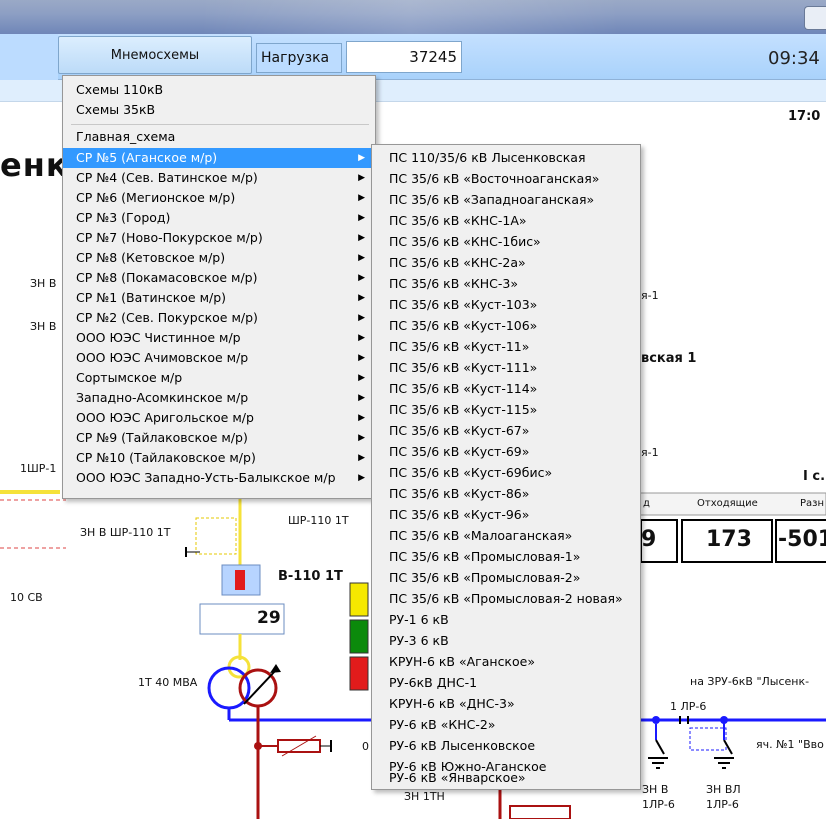 The width and height of the screenshot is (826, 819). What do you see at coordinates (359, 636) in the screenshot?
I see `state-box-green` at bounding box center [359, 636].